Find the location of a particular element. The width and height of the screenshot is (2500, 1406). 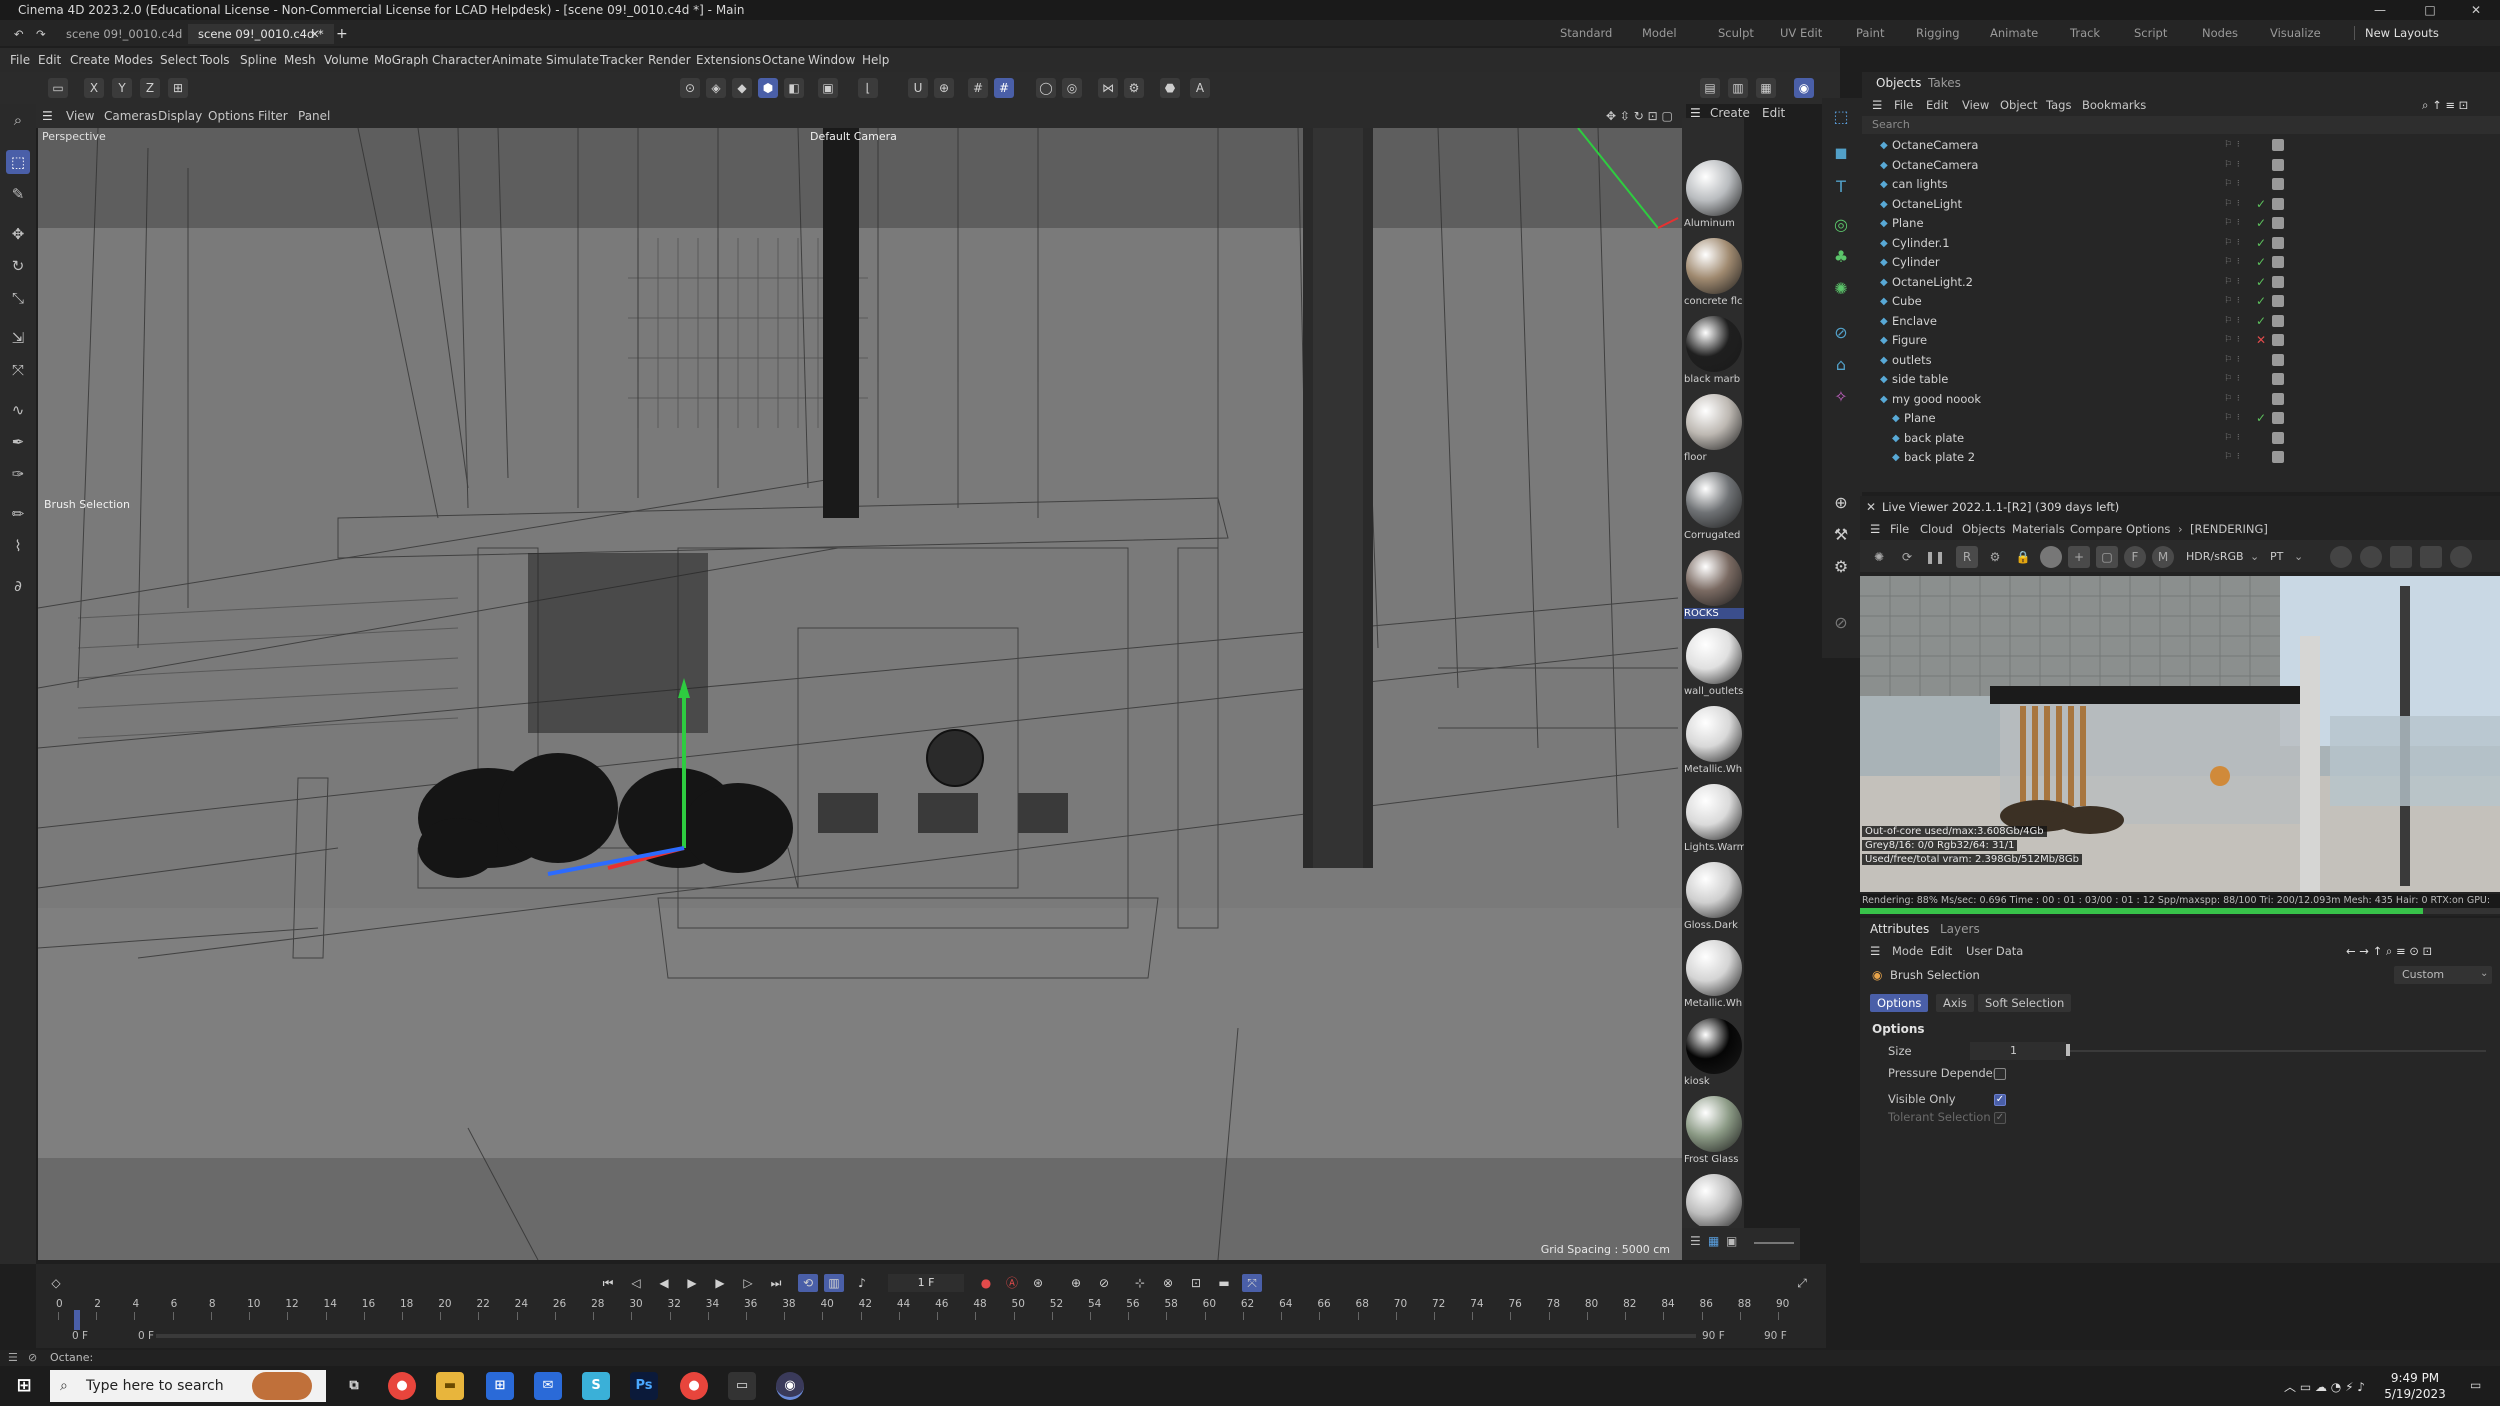

material-swatch: black marb is located at coordinates (1713, 353).